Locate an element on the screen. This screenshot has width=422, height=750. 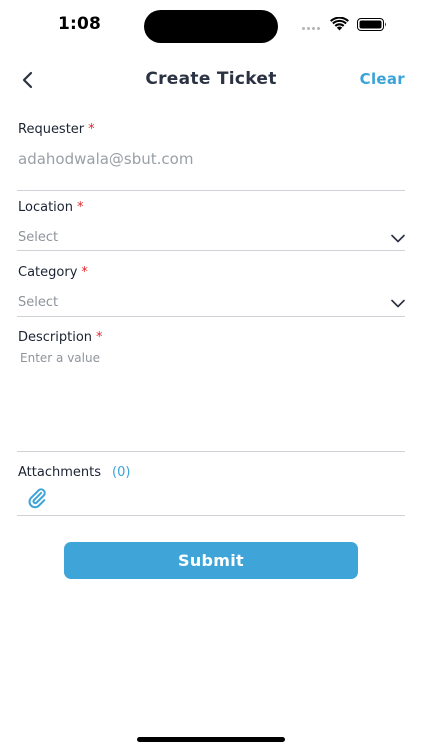
clear-button: Clear is located at coordinates (382, 79).